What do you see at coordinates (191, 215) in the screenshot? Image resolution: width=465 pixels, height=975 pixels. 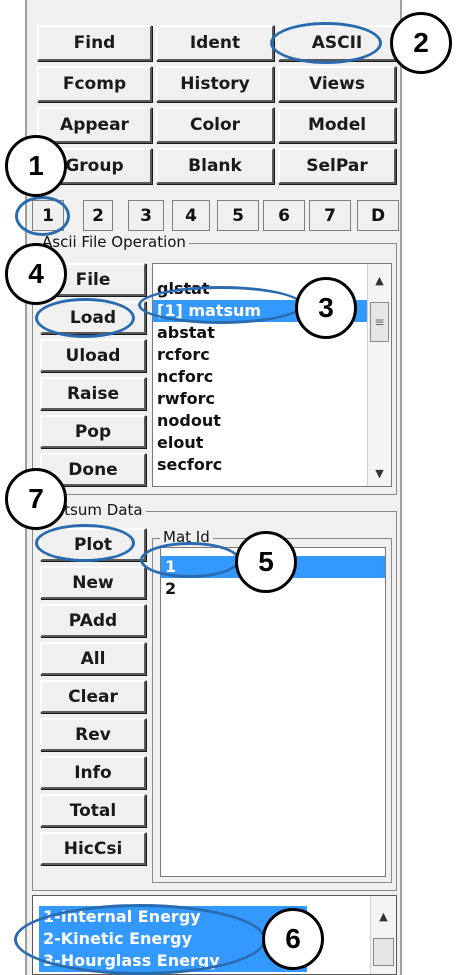 I see `tab-page-4: 4` at bounding box center [191, 215].